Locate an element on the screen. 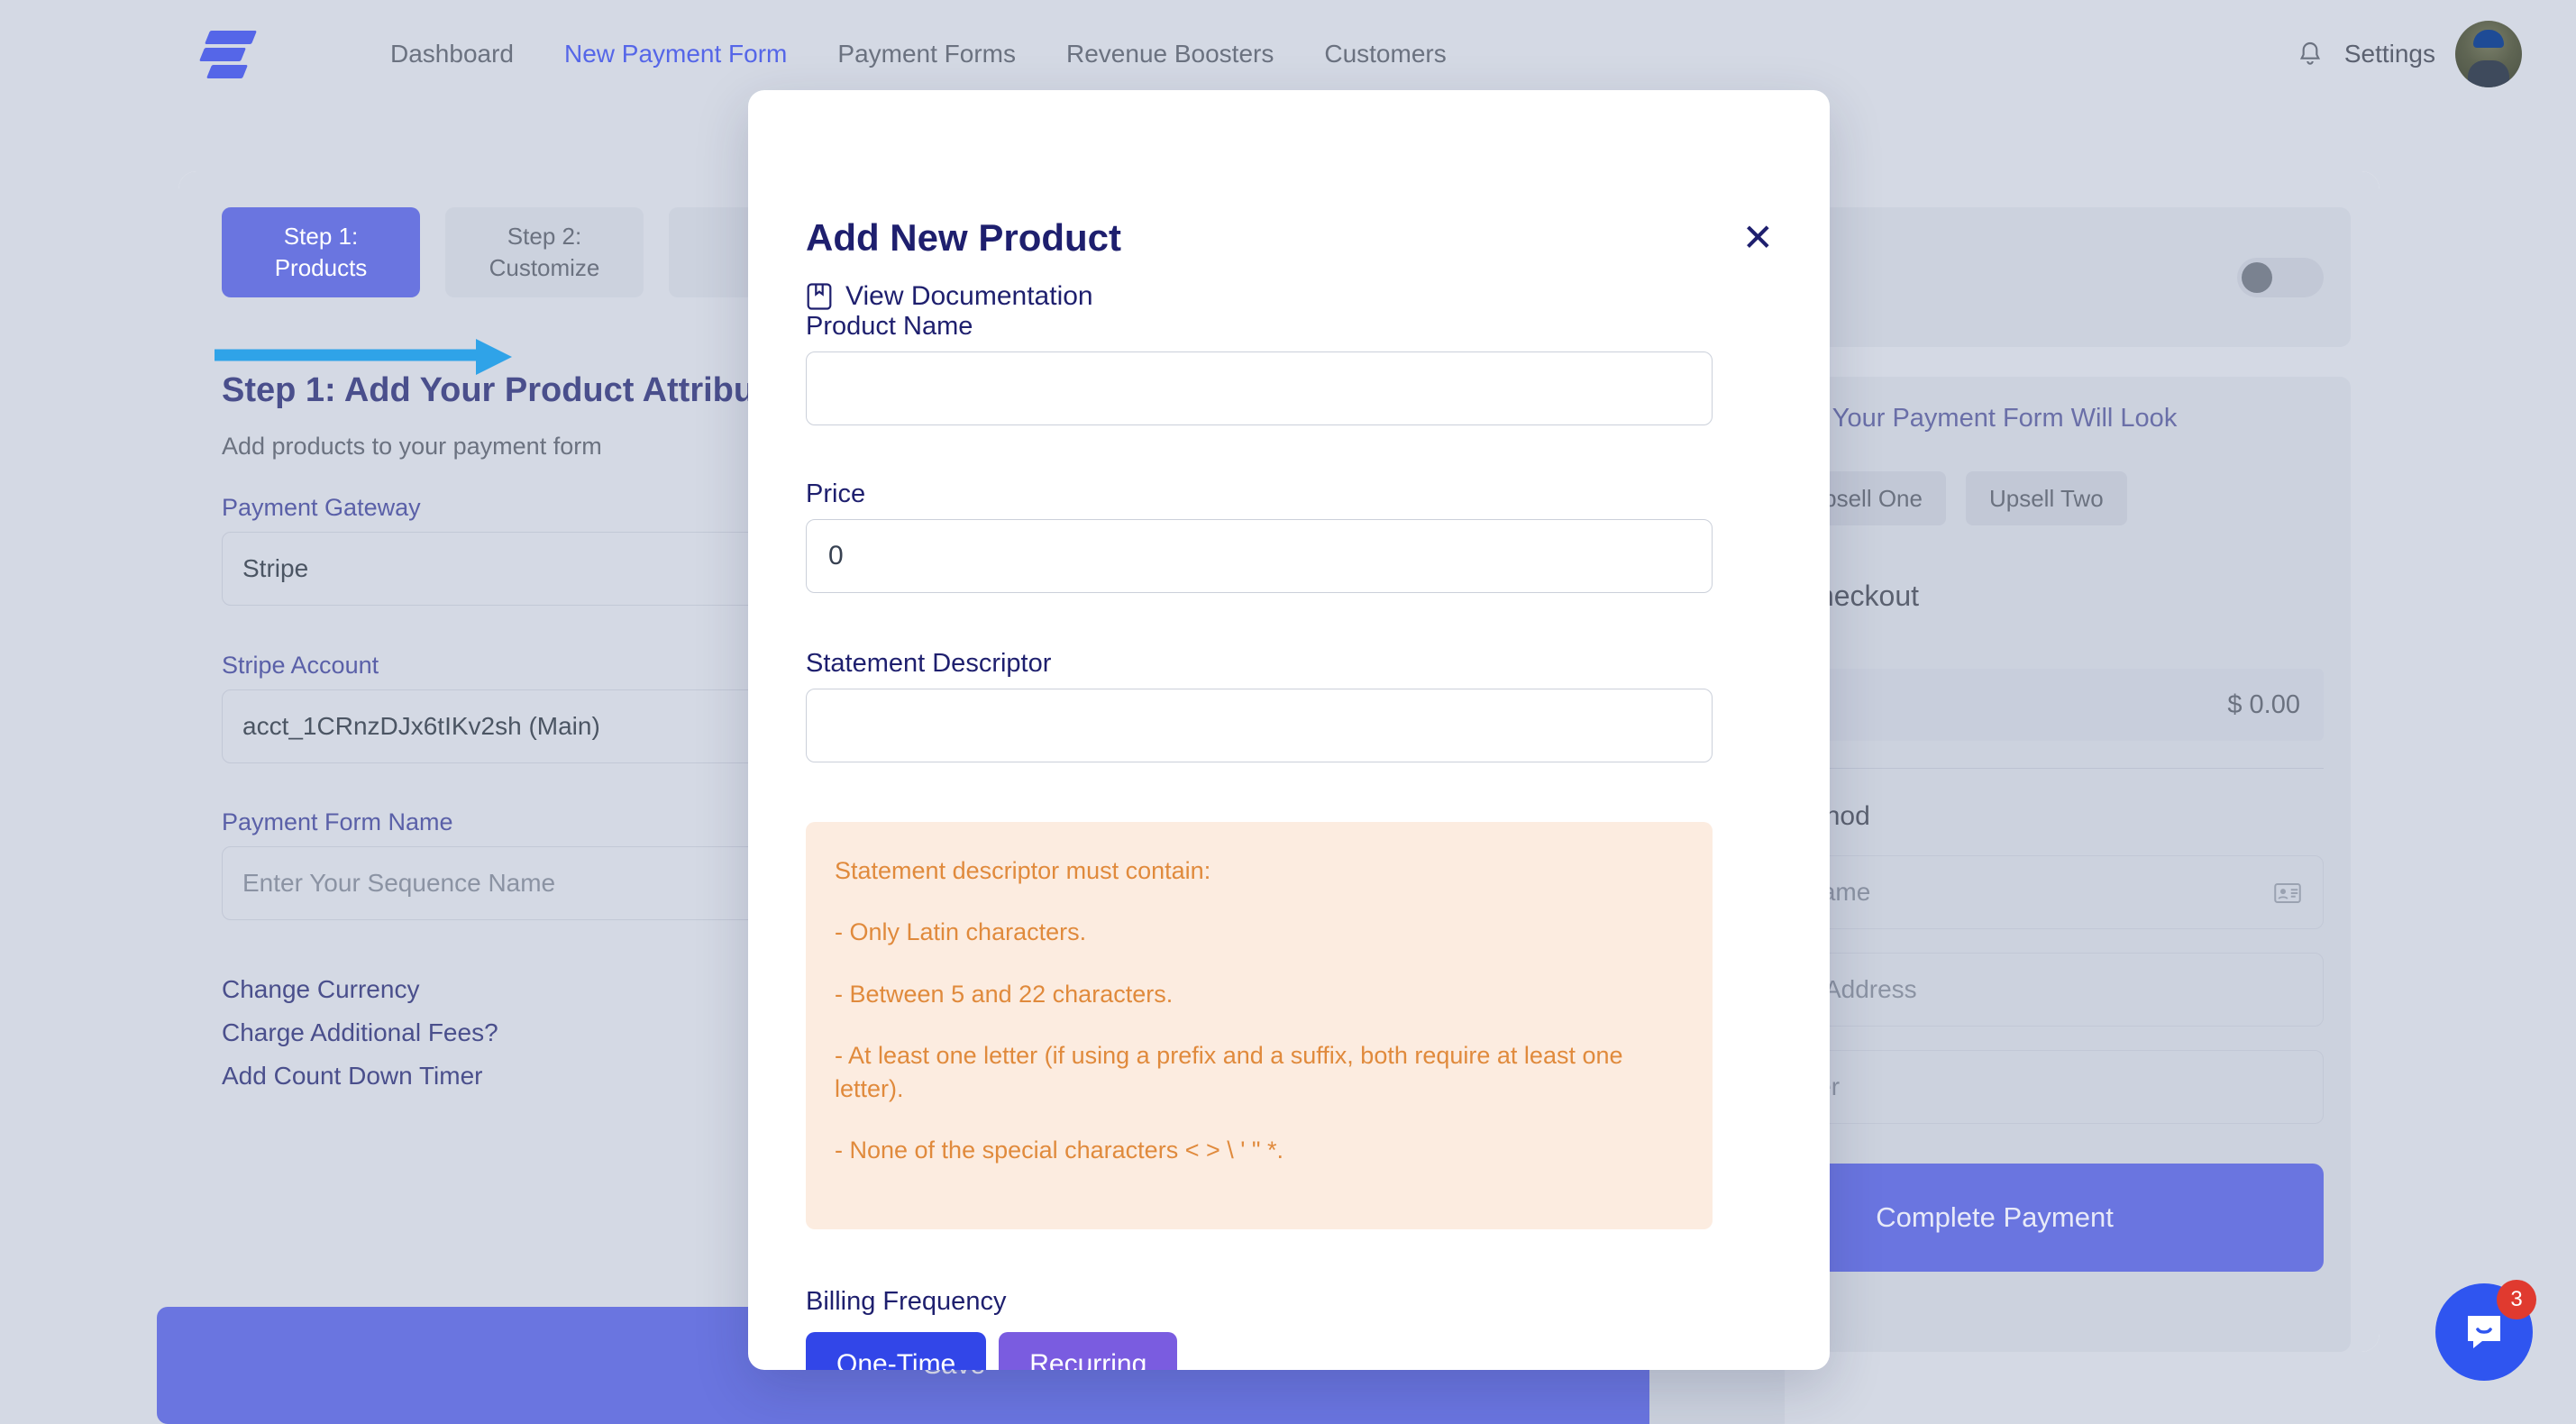  step-tab-products: Step 1: Products is located at coordinates (321, 252).